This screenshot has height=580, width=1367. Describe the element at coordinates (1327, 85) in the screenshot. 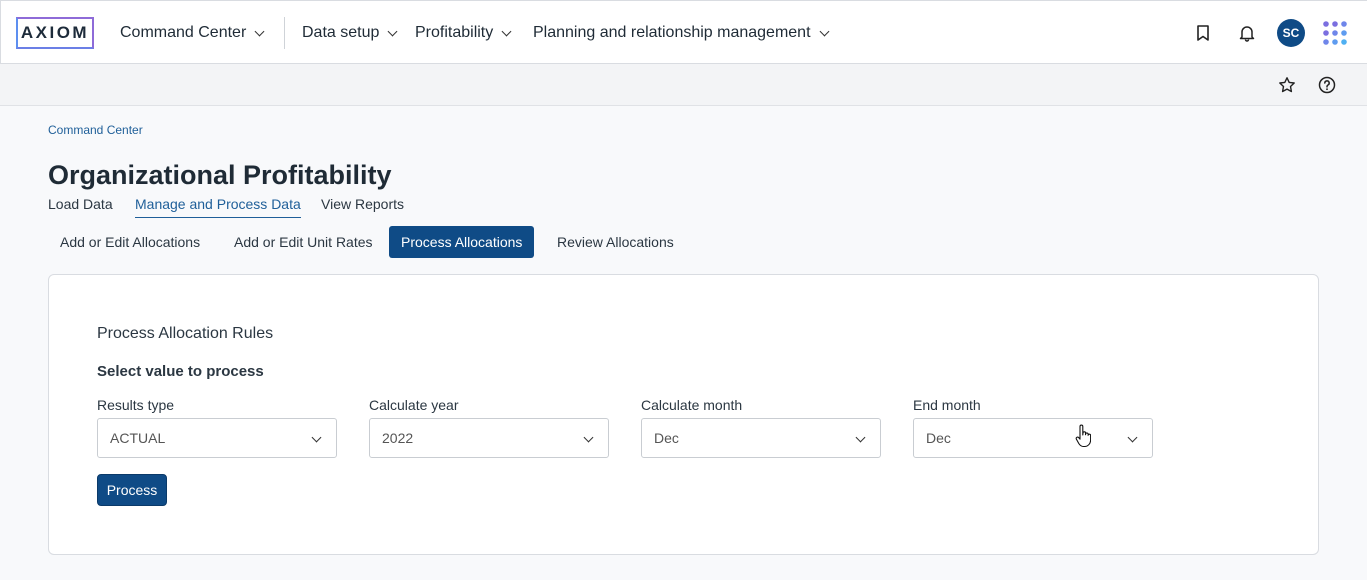

I see `help-icon` at that location.